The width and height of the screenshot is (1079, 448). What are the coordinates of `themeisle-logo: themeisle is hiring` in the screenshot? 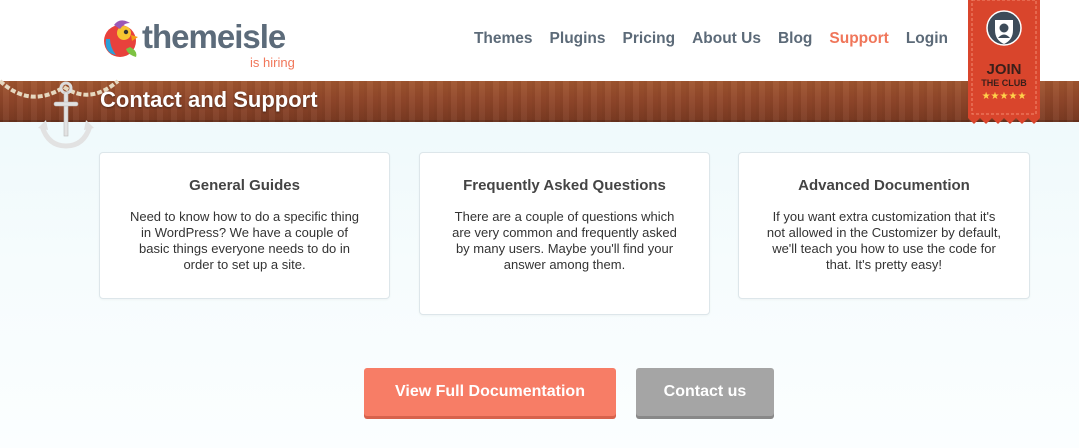 It's located at (210, 43).